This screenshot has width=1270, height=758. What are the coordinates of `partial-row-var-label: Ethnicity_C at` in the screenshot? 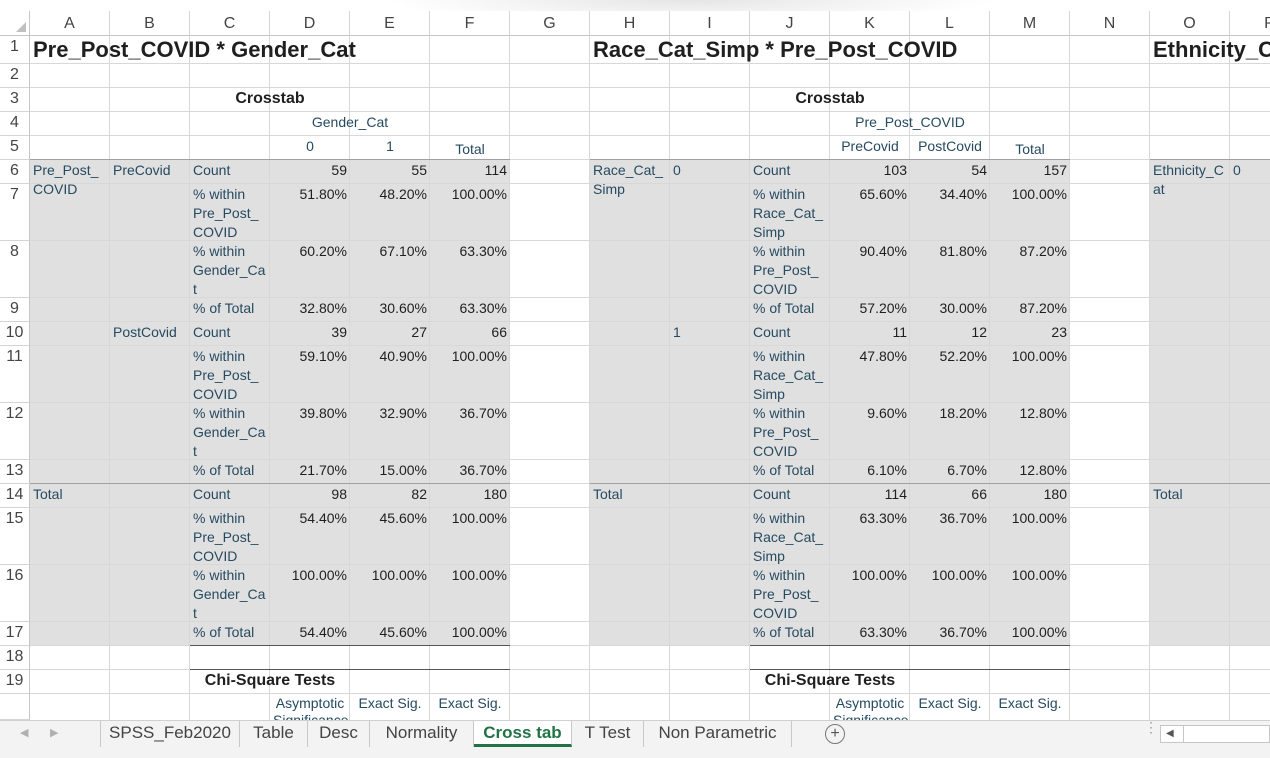 It's located at (1188, 179).